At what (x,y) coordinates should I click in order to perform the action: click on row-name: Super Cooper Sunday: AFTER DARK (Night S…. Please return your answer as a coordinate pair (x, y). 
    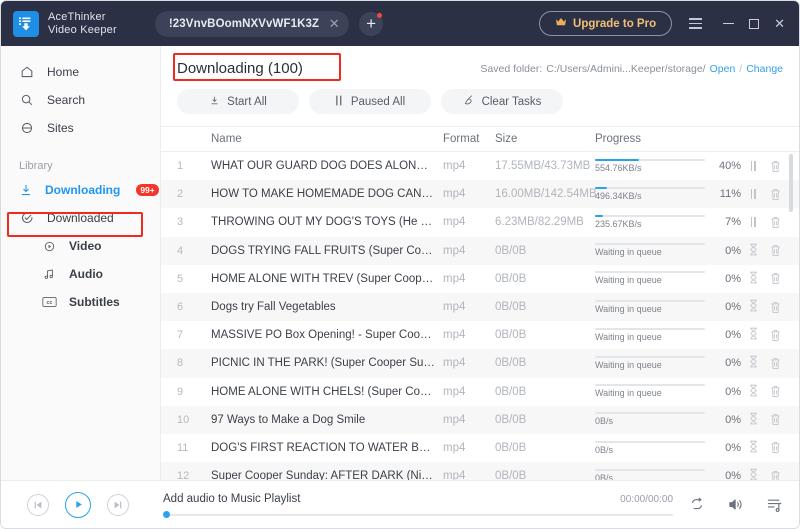
    Looking at the image, I should click on (327, 475).